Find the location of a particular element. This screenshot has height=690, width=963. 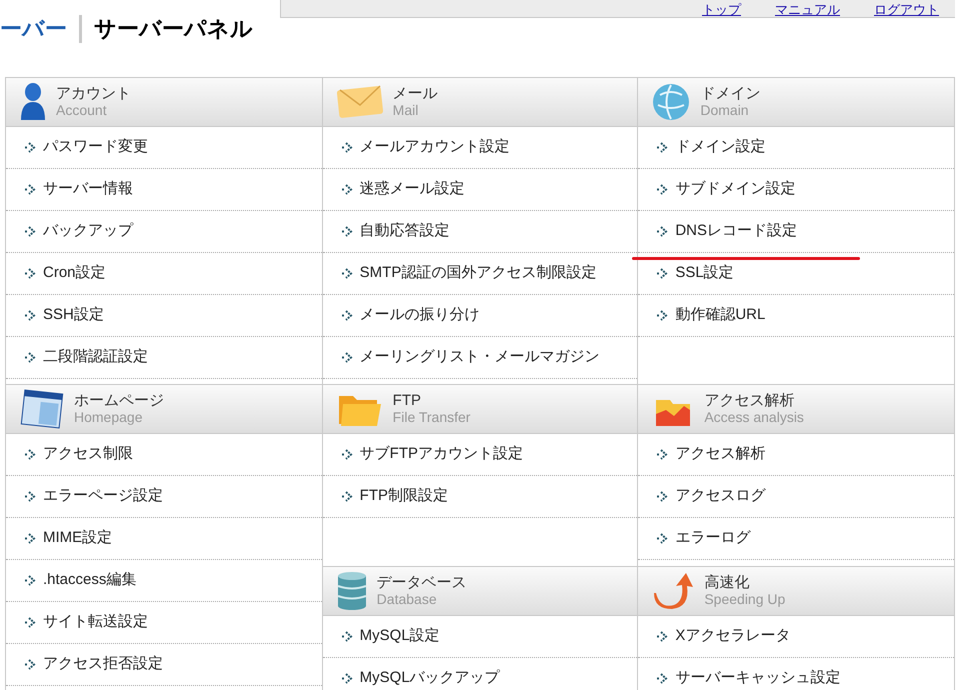

menu-link: FTP制限設定 is located at coordinates (404, 496).